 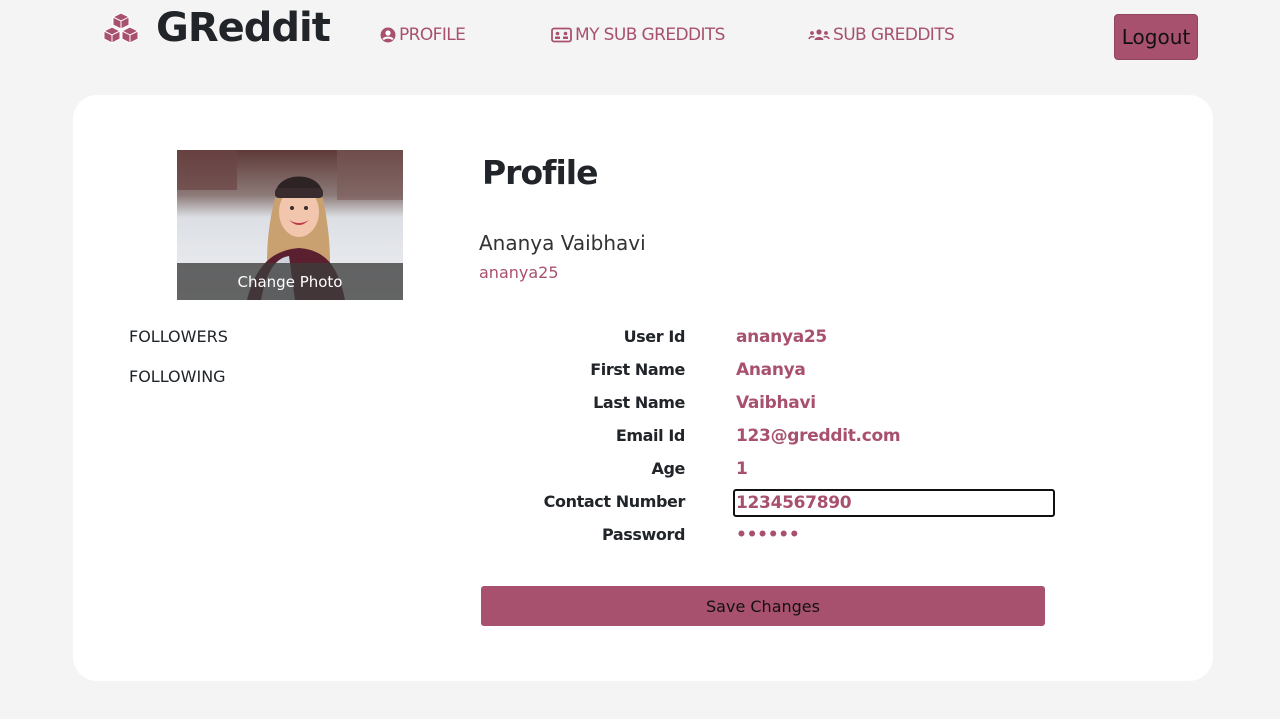 I want to click on email-value: 123@greddit.com, so click(x=818, y=436).